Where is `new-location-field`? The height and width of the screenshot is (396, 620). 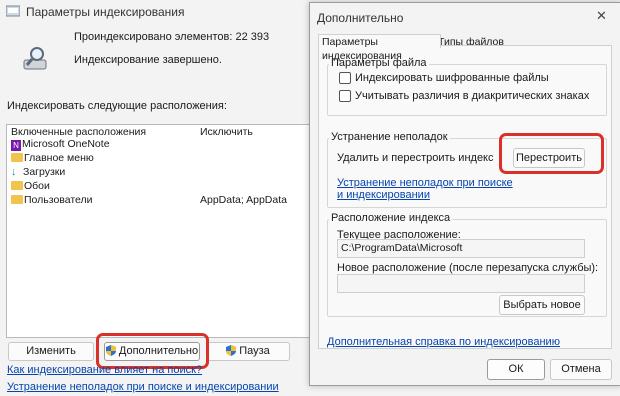
new-location-field is located at coordinates (461, 283).